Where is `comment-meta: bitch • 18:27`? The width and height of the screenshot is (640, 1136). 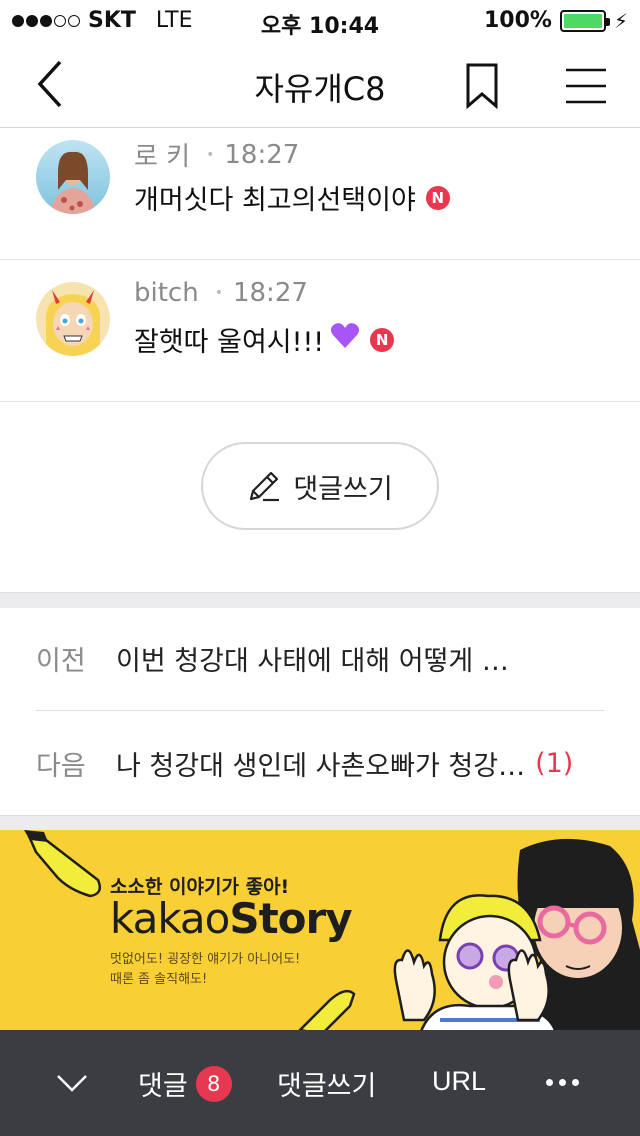
comment-meta: bitch • 18:27 is located at coordinates (221, 293).